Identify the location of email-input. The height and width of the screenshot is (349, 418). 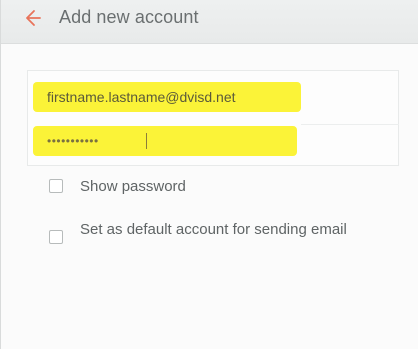
(167, 97).